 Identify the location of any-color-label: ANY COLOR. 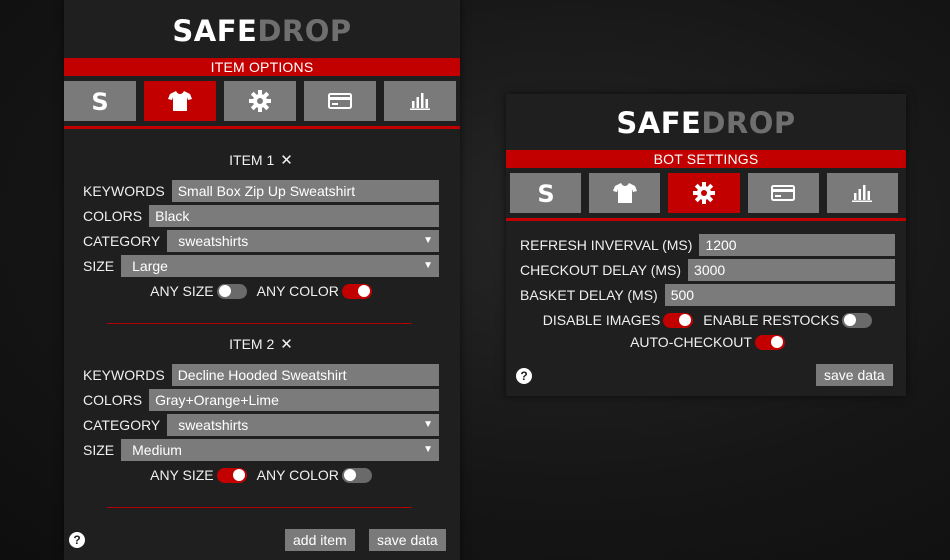
(297, 475).